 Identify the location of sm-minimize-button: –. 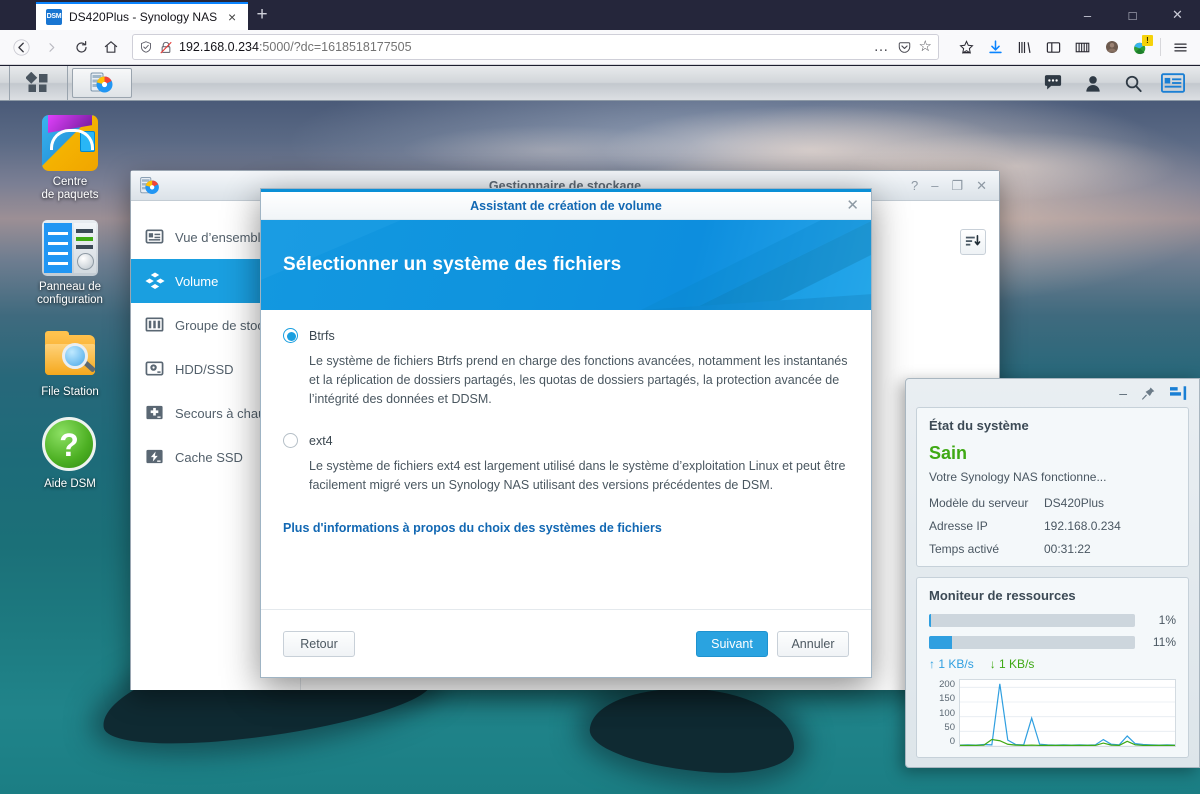
(934, 185).